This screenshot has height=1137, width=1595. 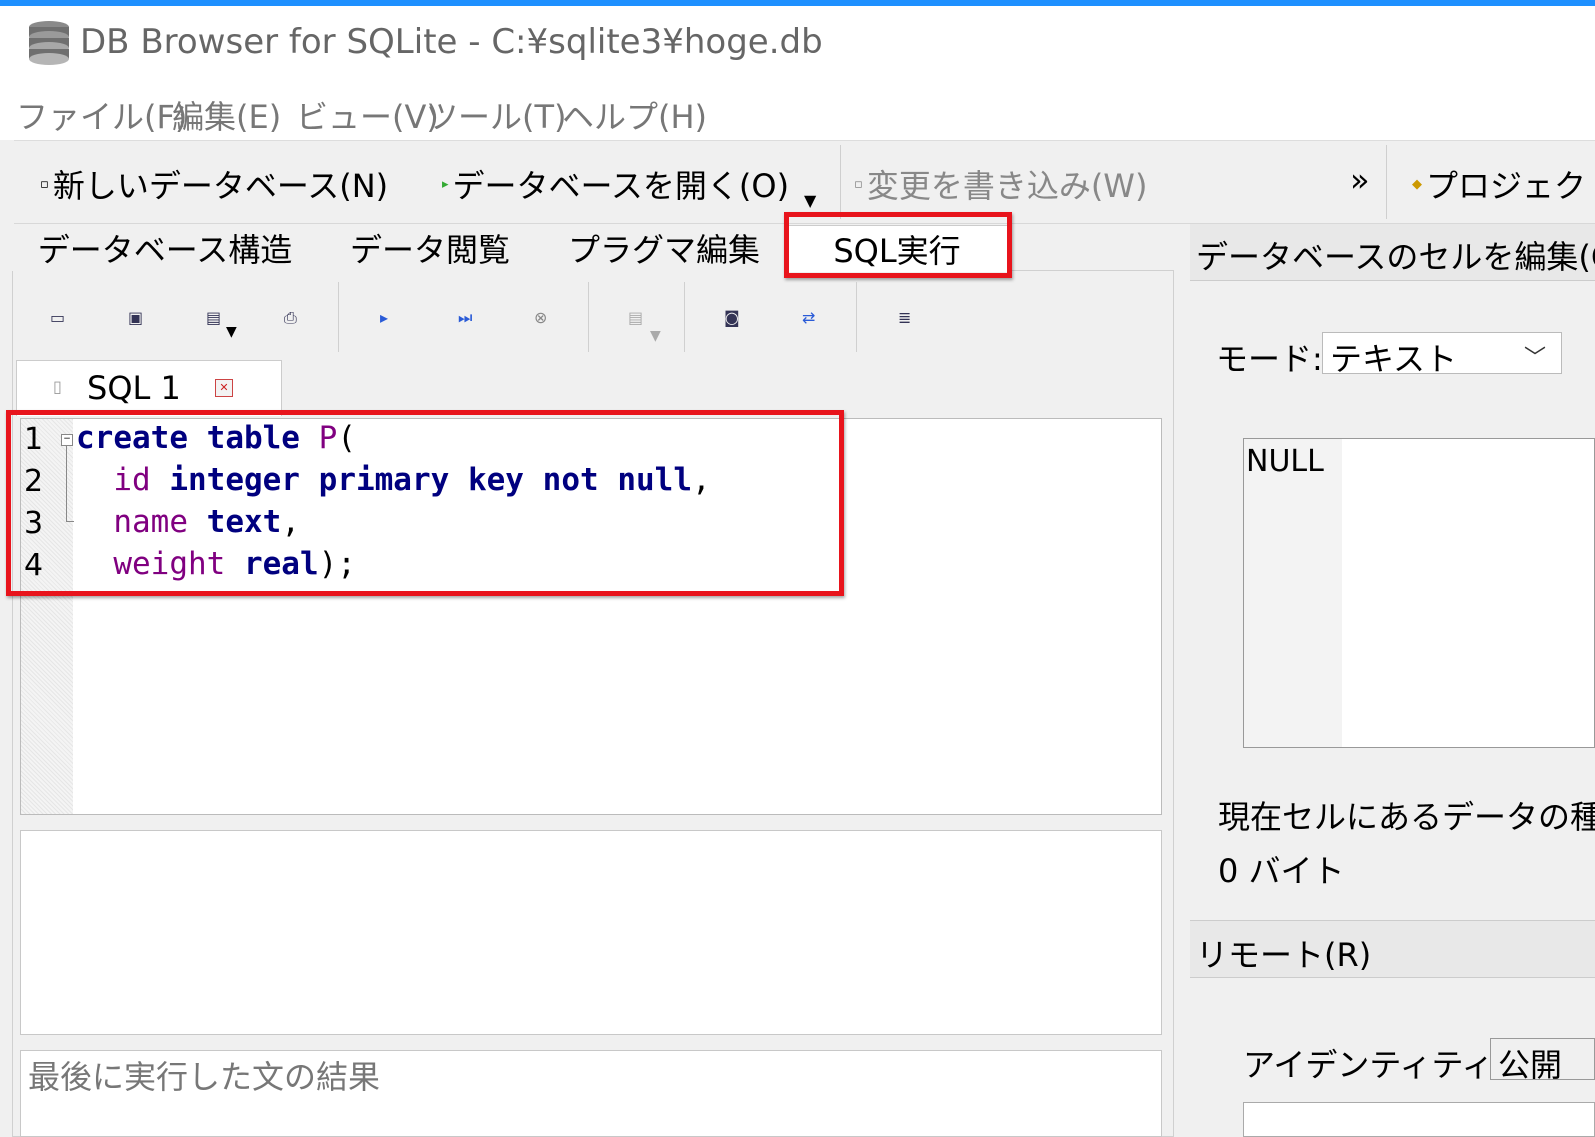 I want to click on open-database-button: ▸ データベースを開く(O), so click(x=615, y=184).